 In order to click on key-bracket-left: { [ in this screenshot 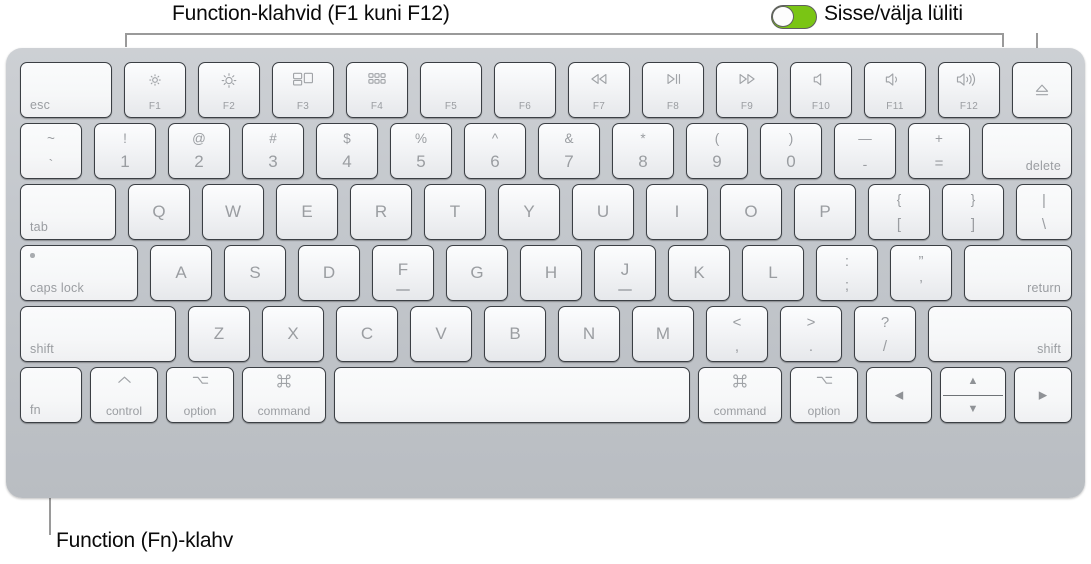, I will do `click(899, 212)`.